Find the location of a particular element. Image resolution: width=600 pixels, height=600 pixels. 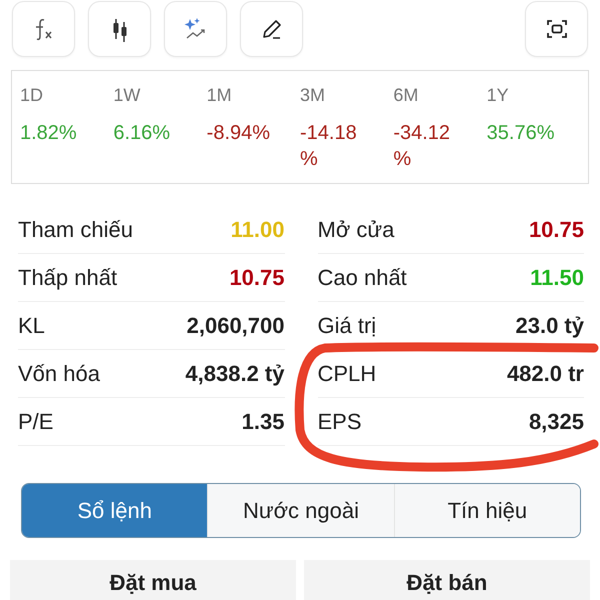

period-change: 6.16% is located at coordinates (142, 133).